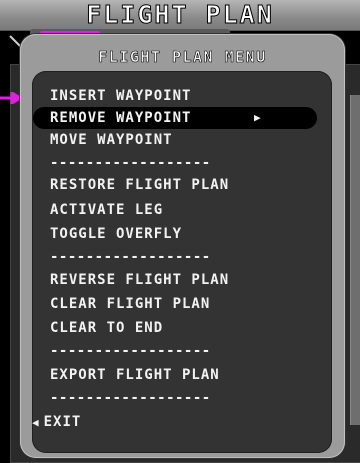 The height and width of the screenshot is (463, 360). I want to click on menu-item-restore-flight-plan: RESTORE FLIGHT PLAN, so click(139, 185).